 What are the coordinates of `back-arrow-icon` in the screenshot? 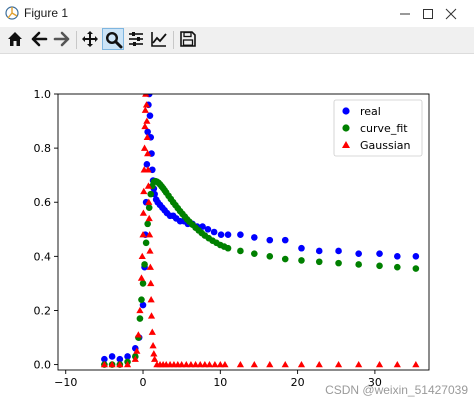 It's located at (39, 39).